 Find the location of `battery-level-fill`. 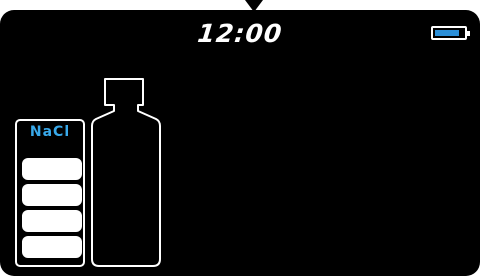

battery-level-fill is located at coordinates (447, 33).